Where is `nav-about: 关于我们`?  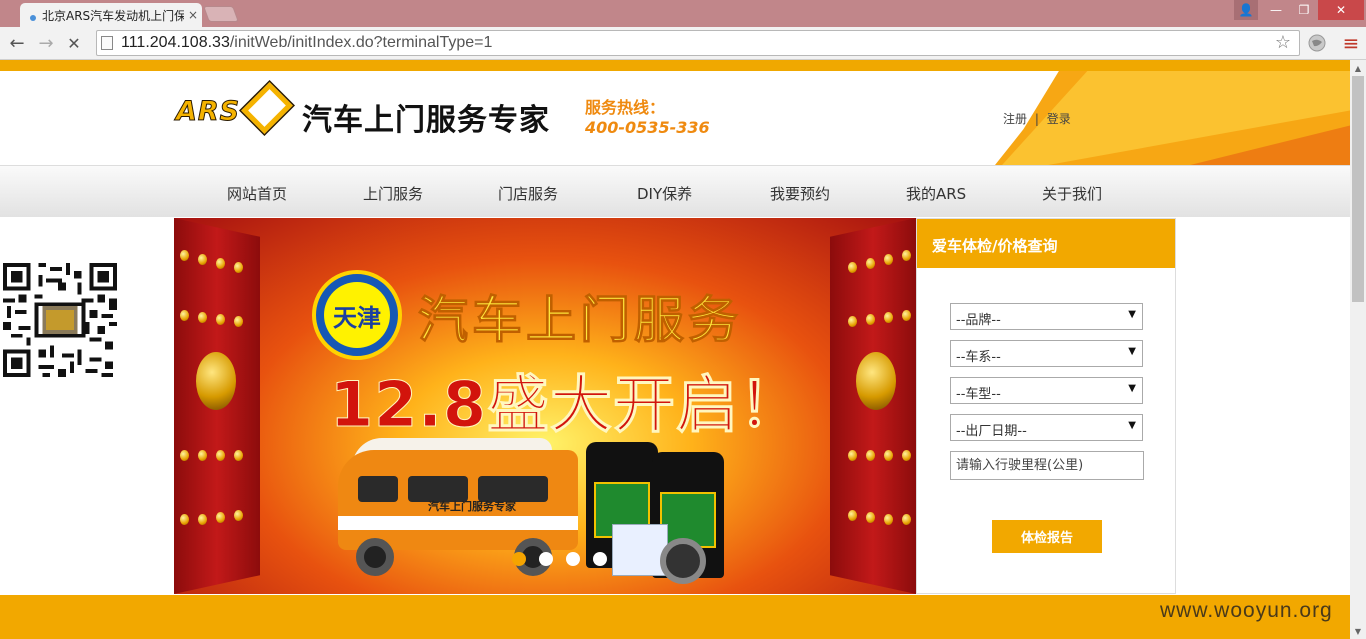
nav-about: 关于我们 is located at coordinates (1072, 193).